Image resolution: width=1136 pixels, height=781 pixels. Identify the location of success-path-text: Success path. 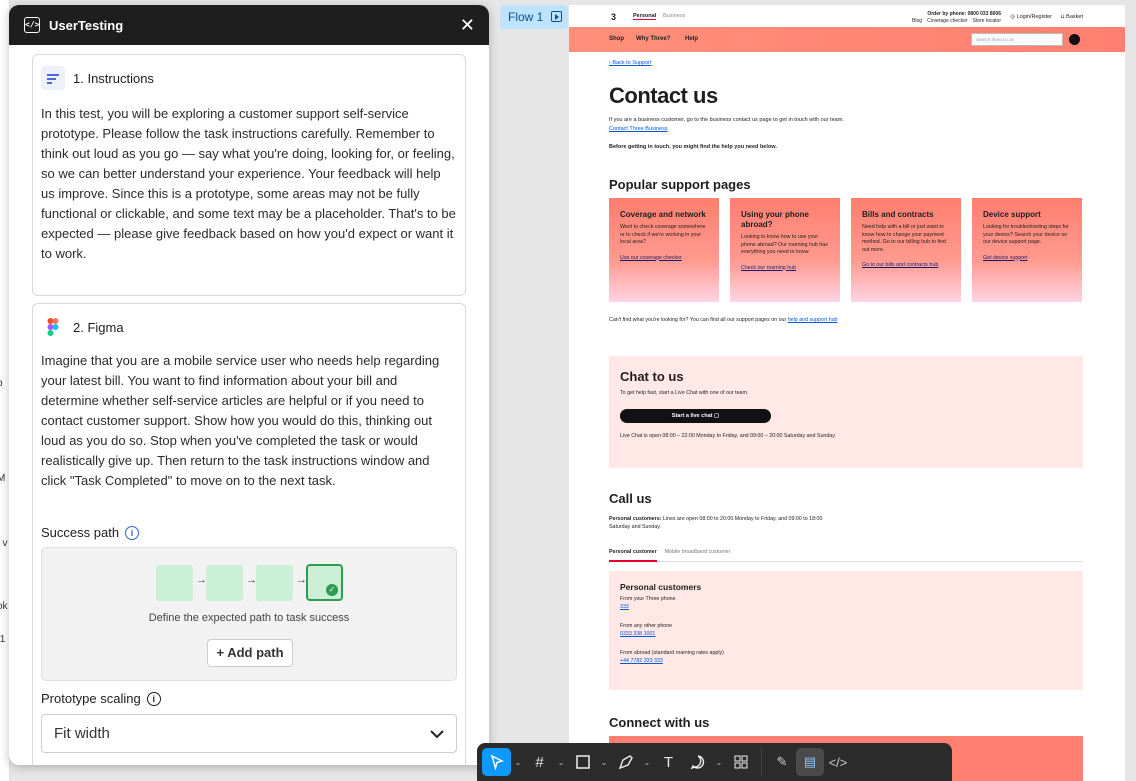
(80, 532).